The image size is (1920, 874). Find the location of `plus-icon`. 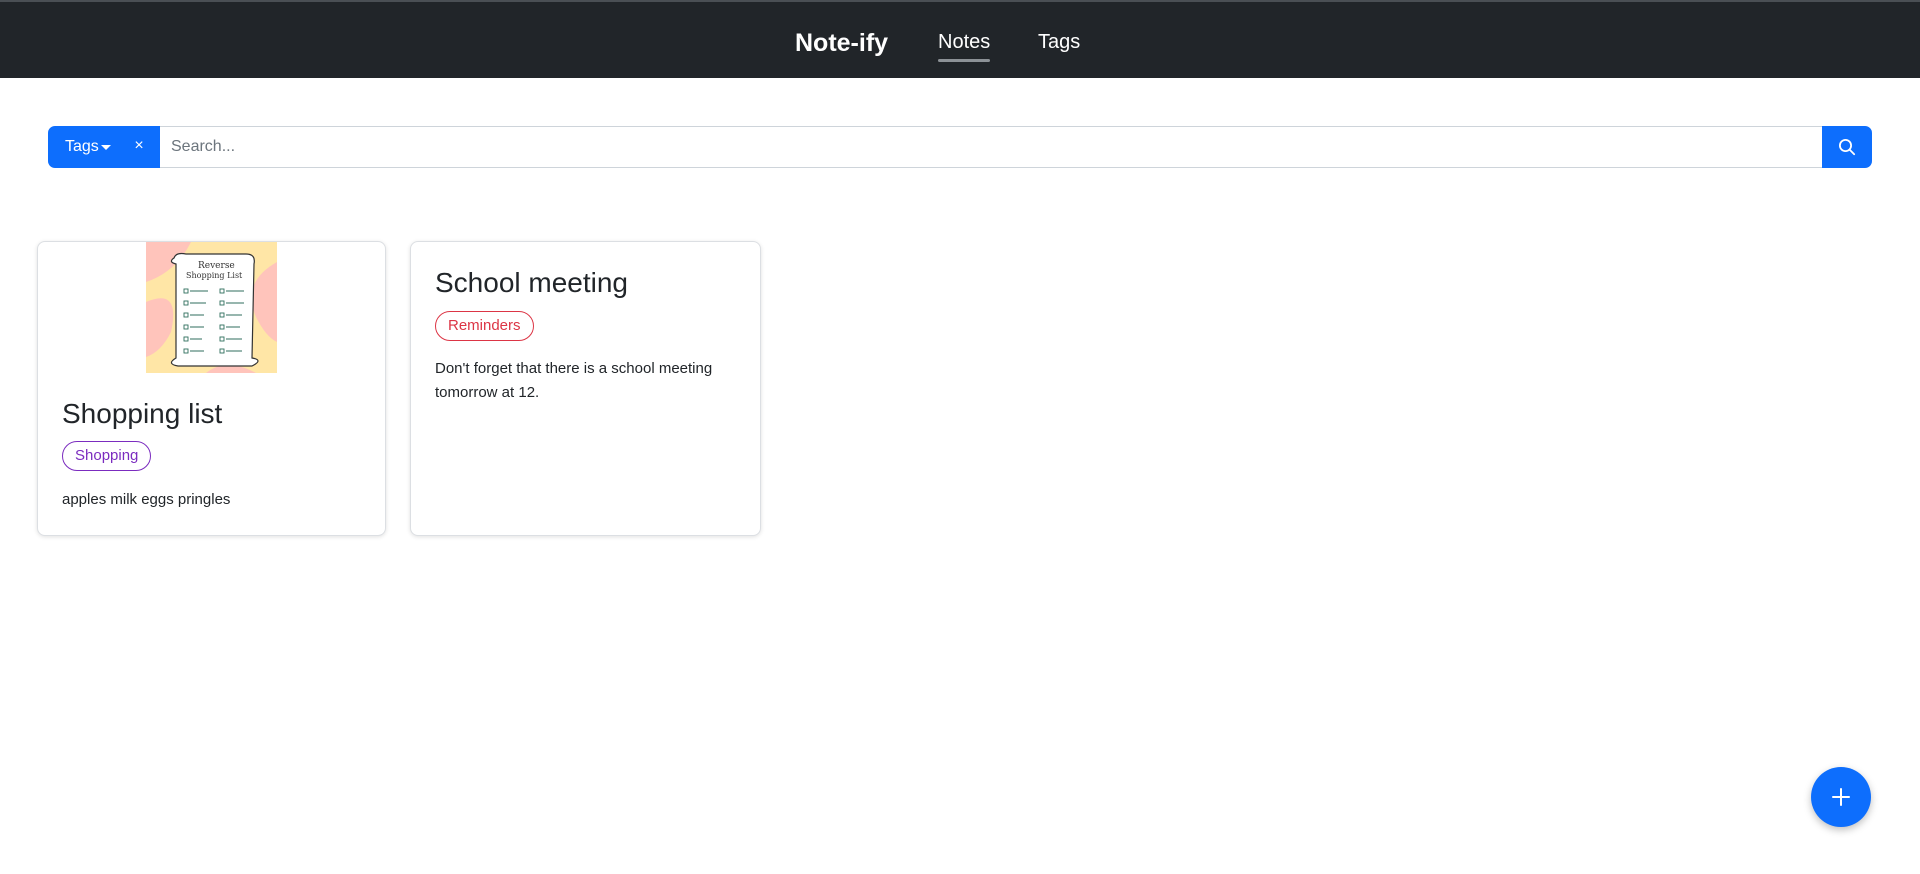

plus-icon is located at coordinates (1841, 797).